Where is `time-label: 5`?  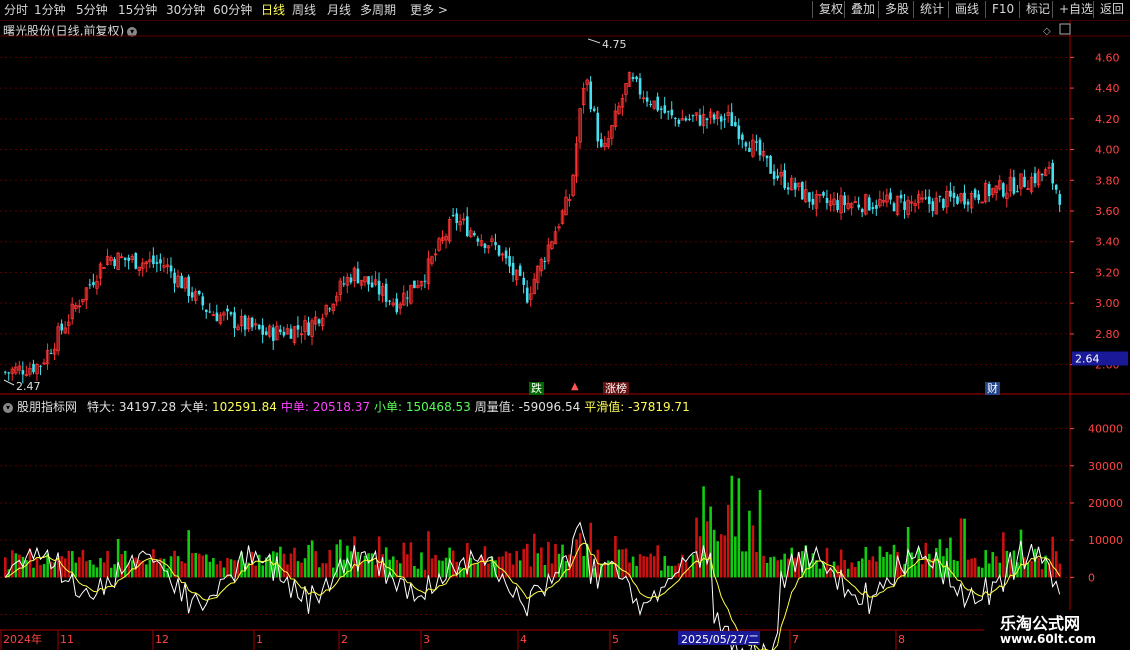
time-label: 5 is located at coordinates (615, 639).